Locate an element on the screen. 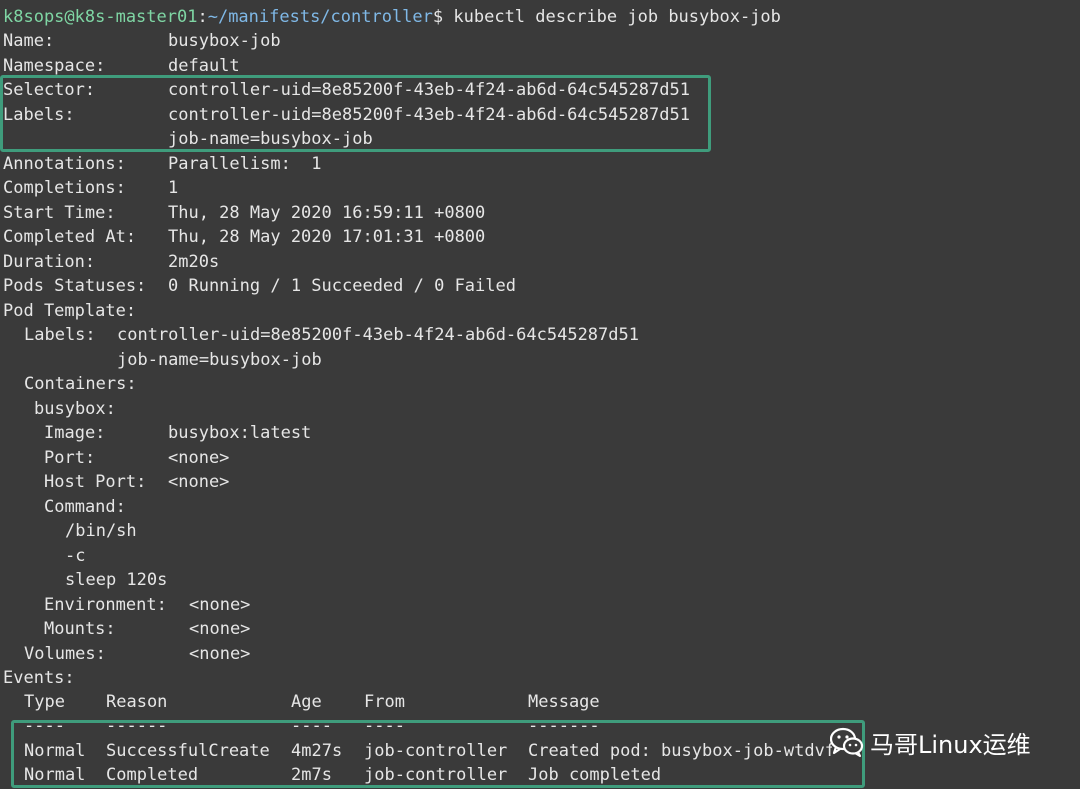 Image resolution: width=1080 pixels, height=789 pixels. container-label-command: Command: is located at coordinates (85, 507).